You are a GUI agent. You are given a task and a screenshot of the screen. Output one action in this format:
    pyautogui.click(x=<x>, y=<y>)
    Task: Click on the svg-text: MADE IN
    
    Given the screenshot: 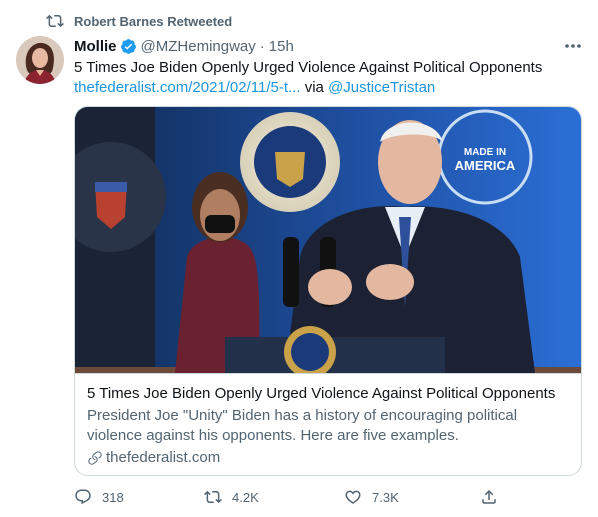 What is the action you would take?
    pyautogui.click(x=485, y=152)
    